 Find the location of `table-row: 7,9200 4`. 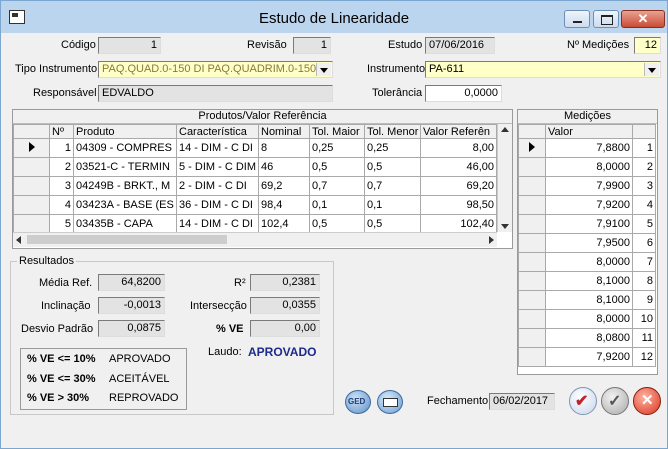

table-row: 7,9200 4 is located at coordinates (587, 205).